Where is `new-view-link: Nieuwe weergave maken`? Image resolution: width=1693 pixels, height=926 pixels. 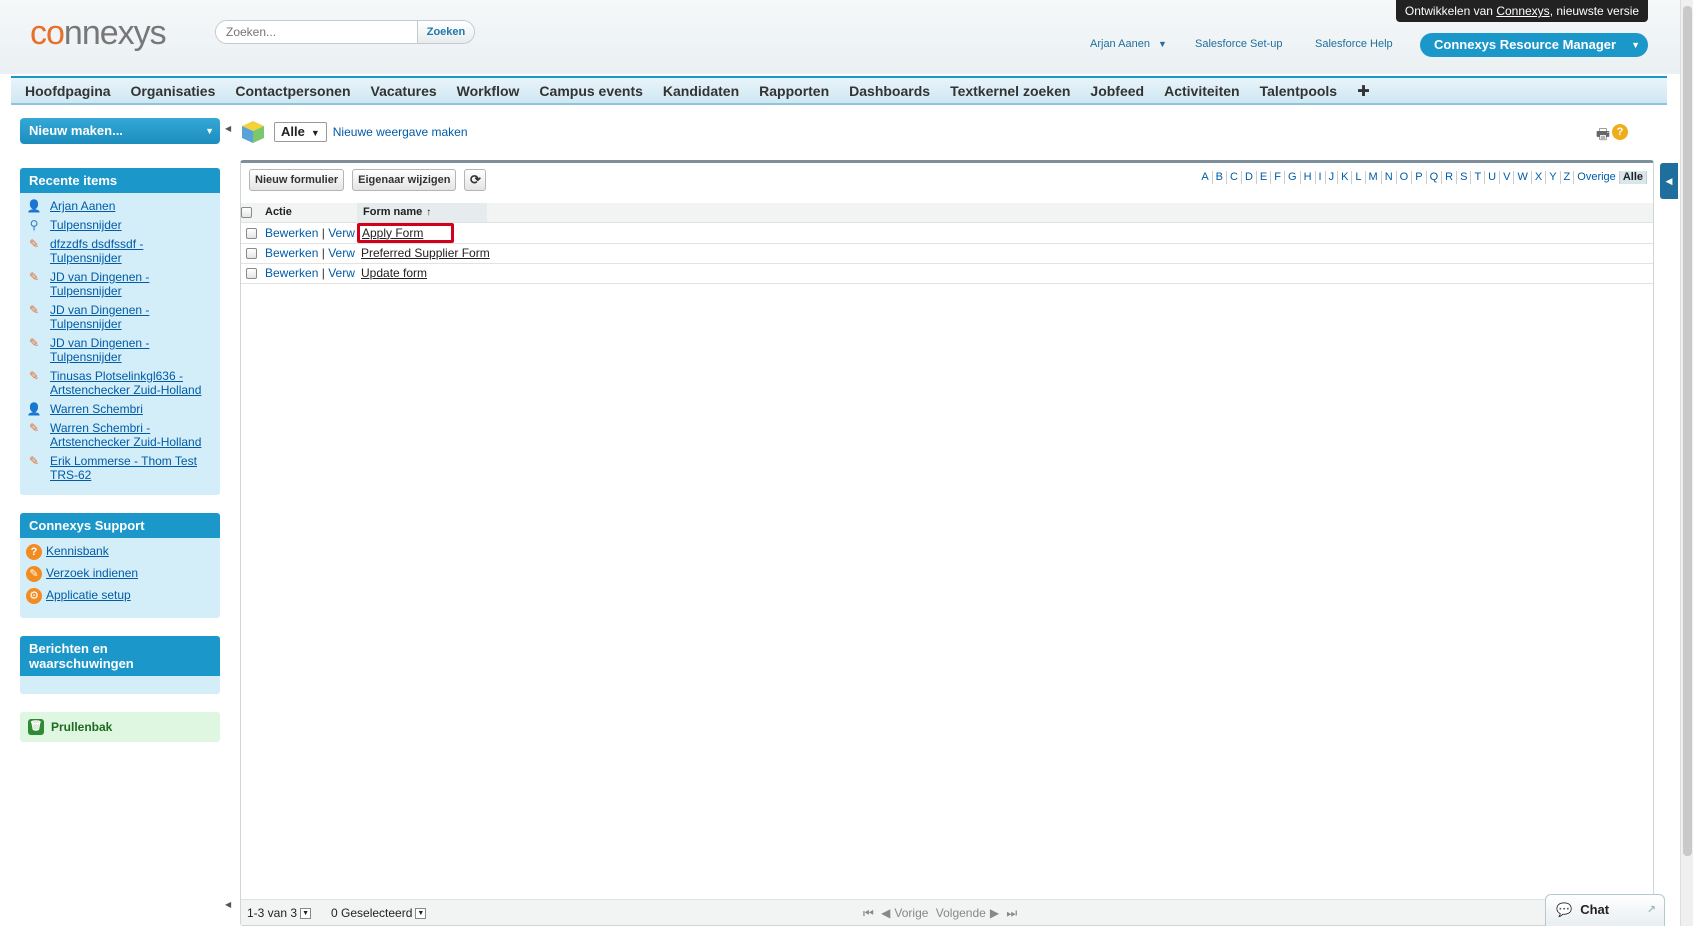 new-view-link: Nieuwe weergave maken is located at coordinates (400, 132).